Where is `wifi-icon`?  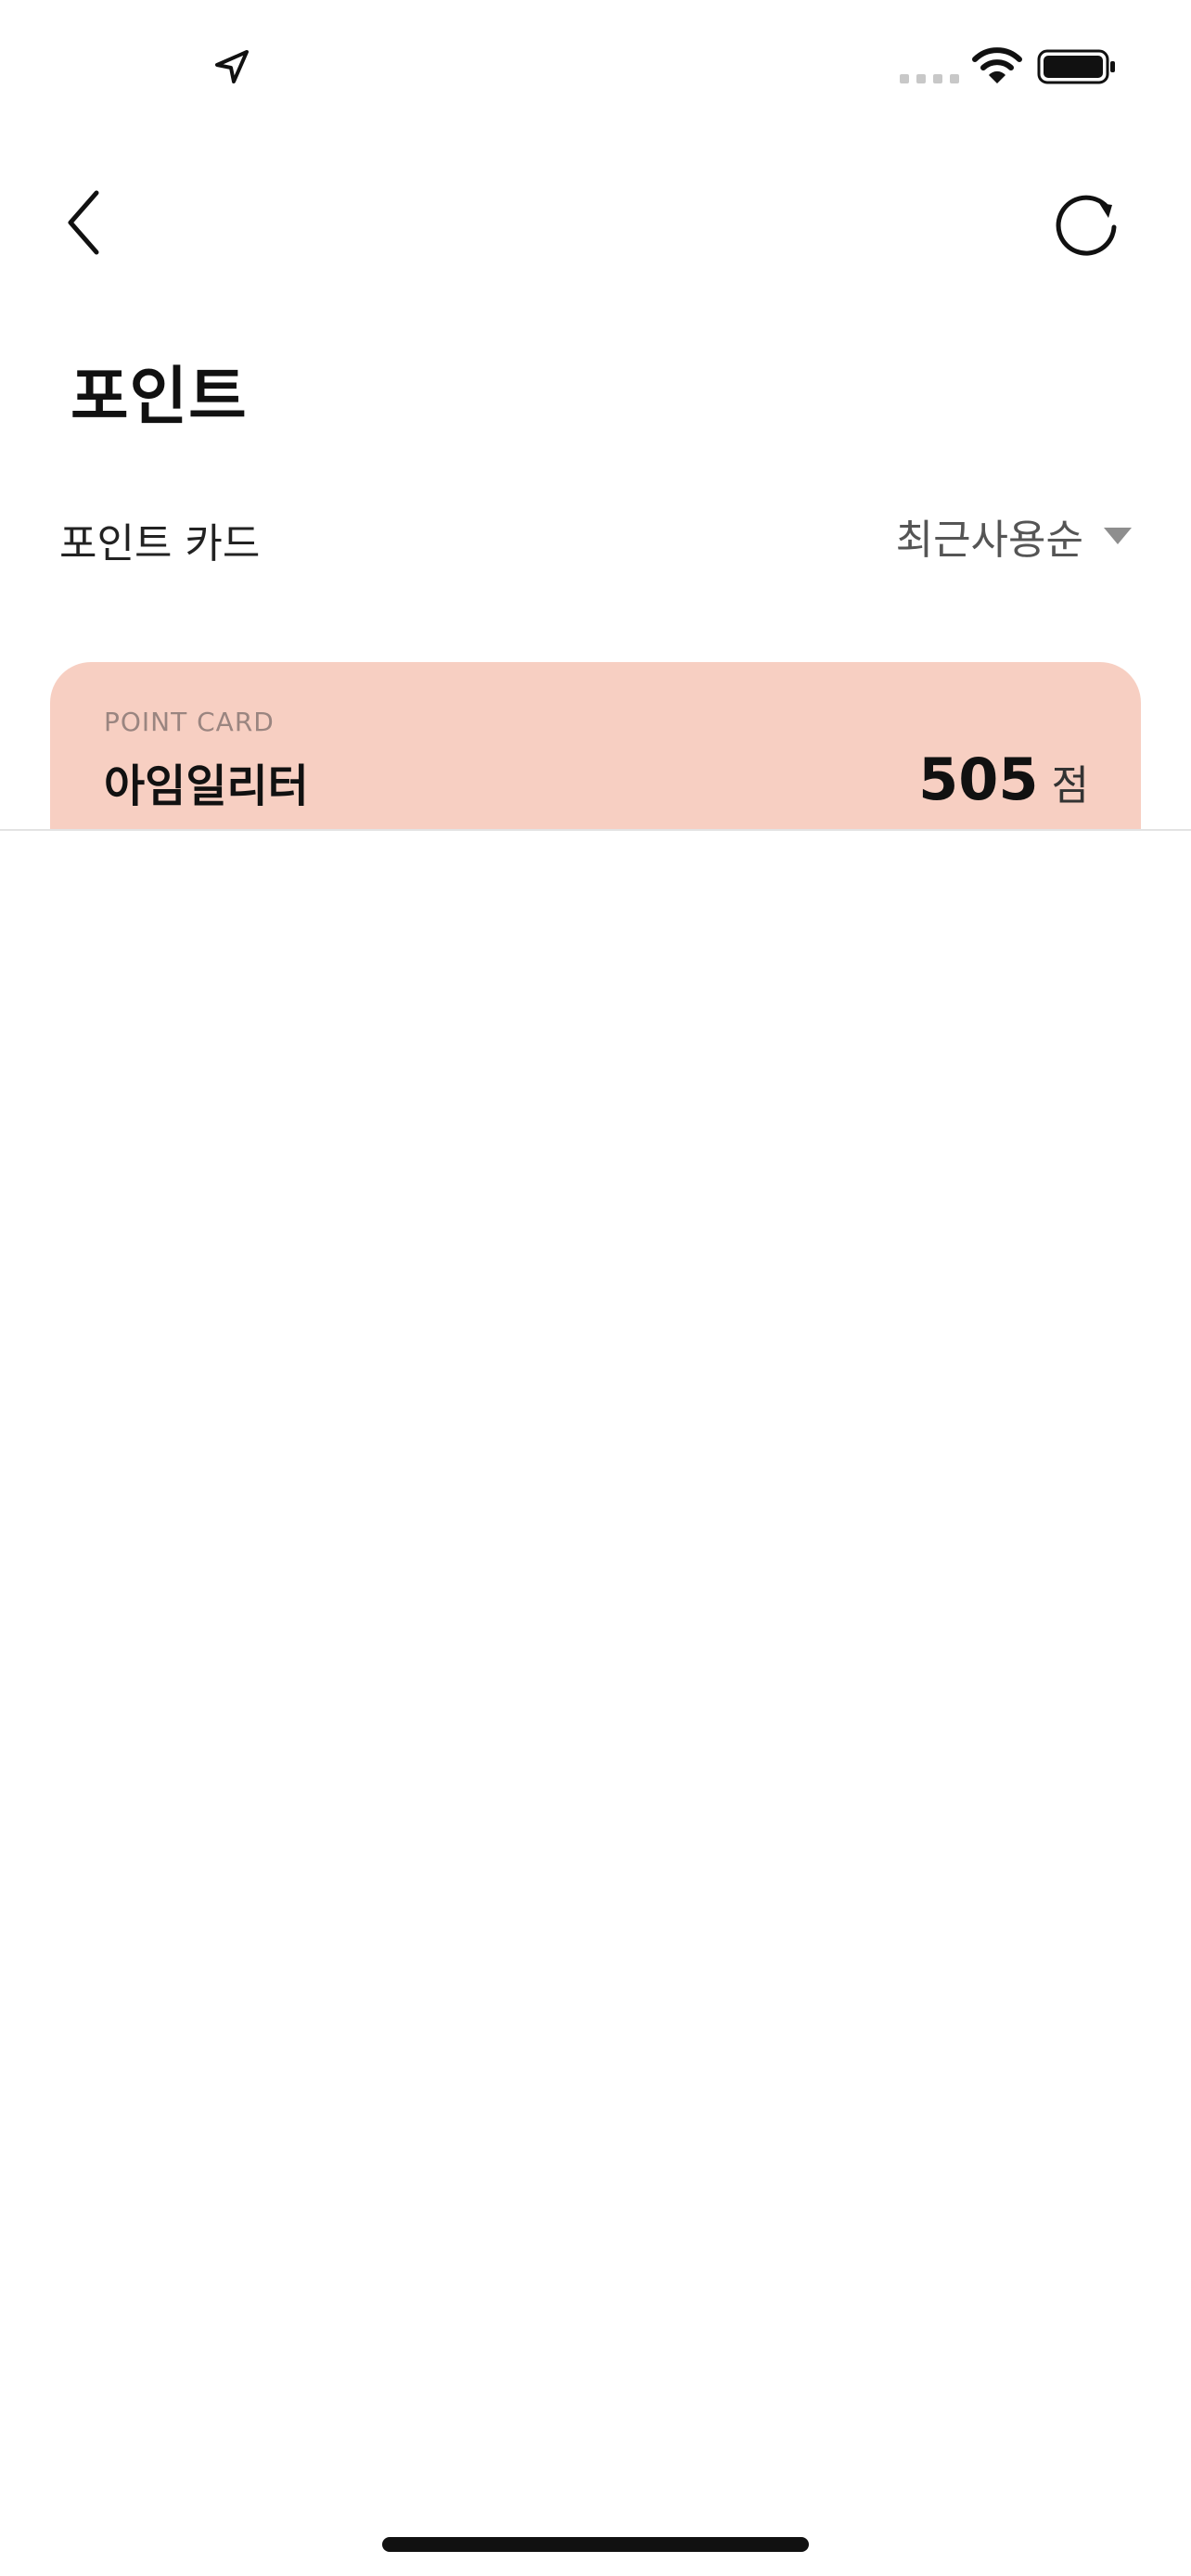
wifi-icon is located at coordinates (997, 65).